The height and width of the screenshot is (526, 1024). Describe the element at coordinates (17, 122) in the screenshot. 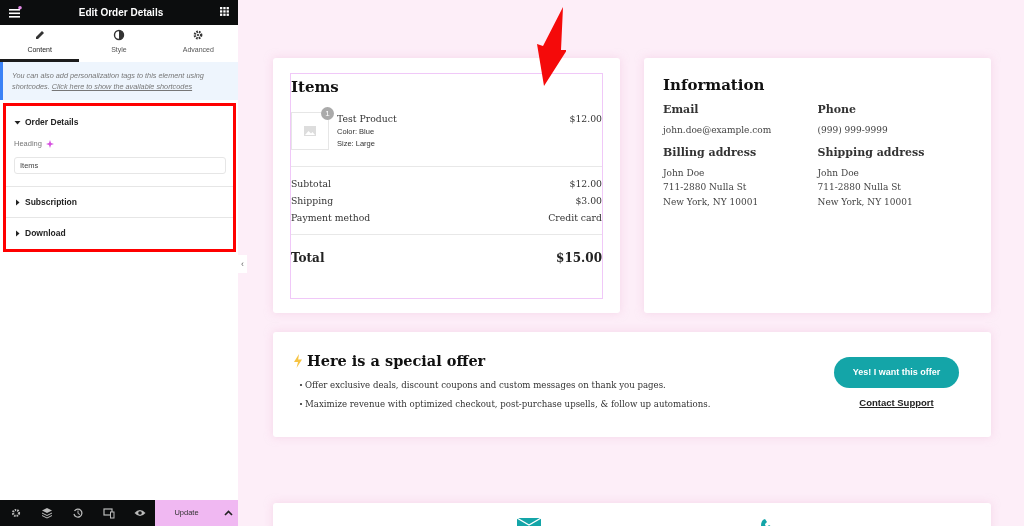

I see `caret-down-icon` at that location.